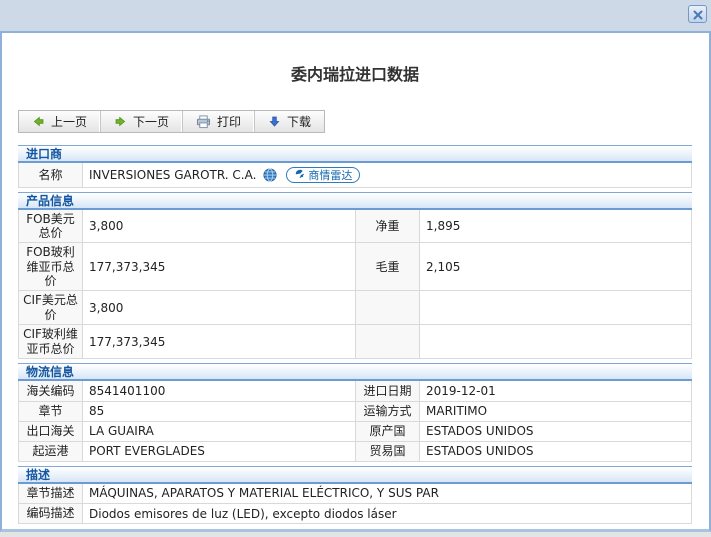  What do you see at coordinates (38, 121) in the screenshot?
I see `arrow-left-icon` at bounding box center [38, 121].